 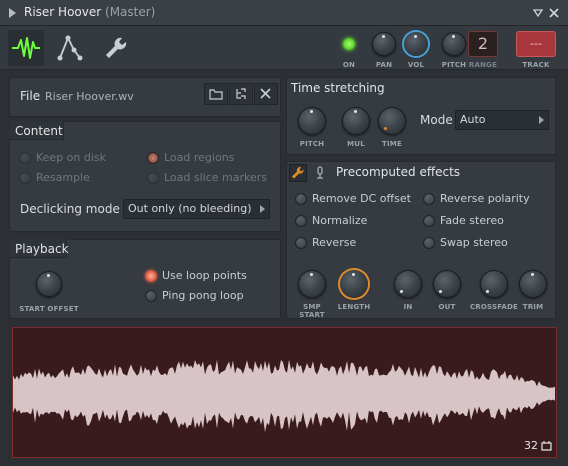 I want to click on use-loop-points-radio, so click(x=151, y=276).